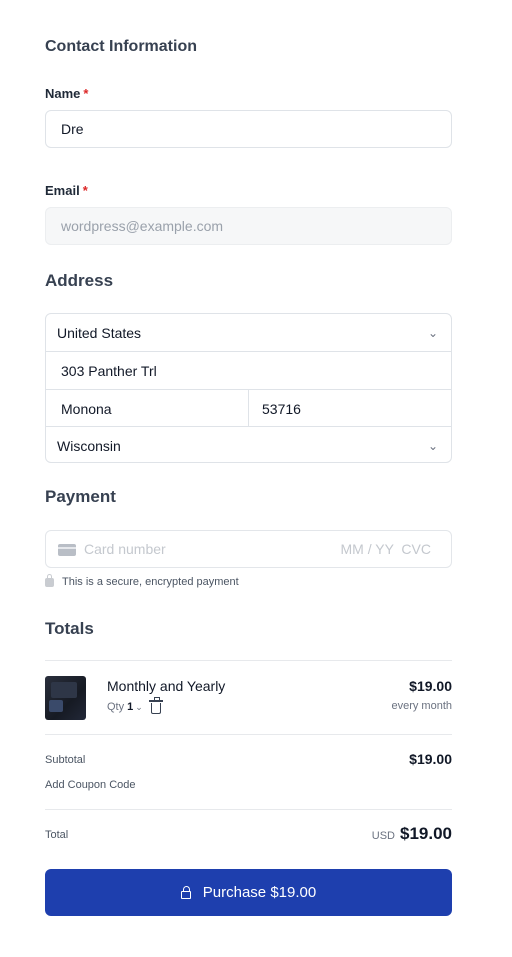 The image size is (512, 957). What do you see at coordinates (67, 550) in the screenshot?
I see `credit-card-icon` at bounding box center [67, 550].